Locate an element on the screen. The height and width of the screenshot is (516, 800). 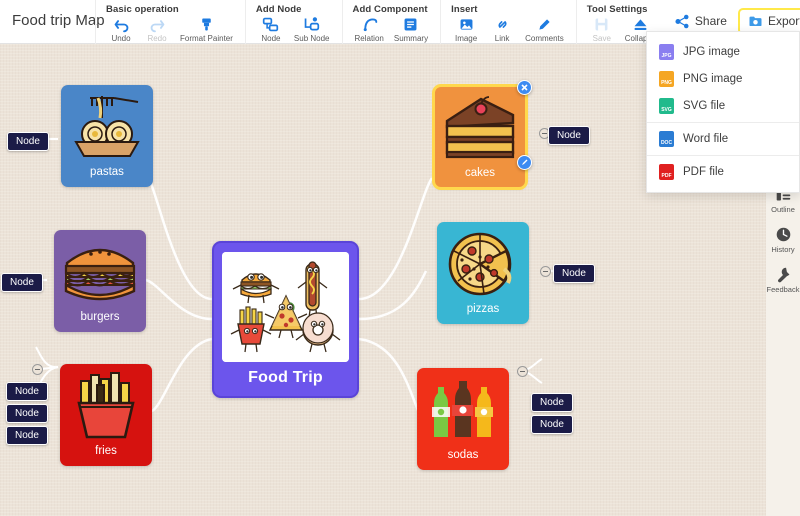
mindmap-node-cakes: cakes is located at coordinates (482, 135).